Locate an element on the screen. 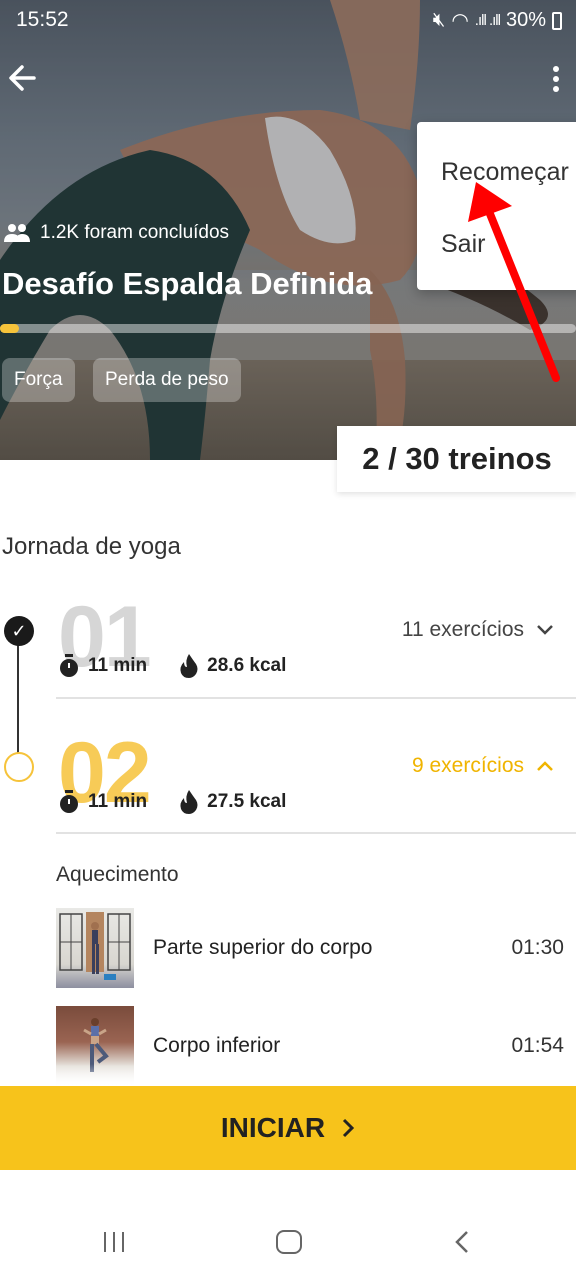 The image size is (576, 1280). timeline-node-active is located at coordinates (19, 767).